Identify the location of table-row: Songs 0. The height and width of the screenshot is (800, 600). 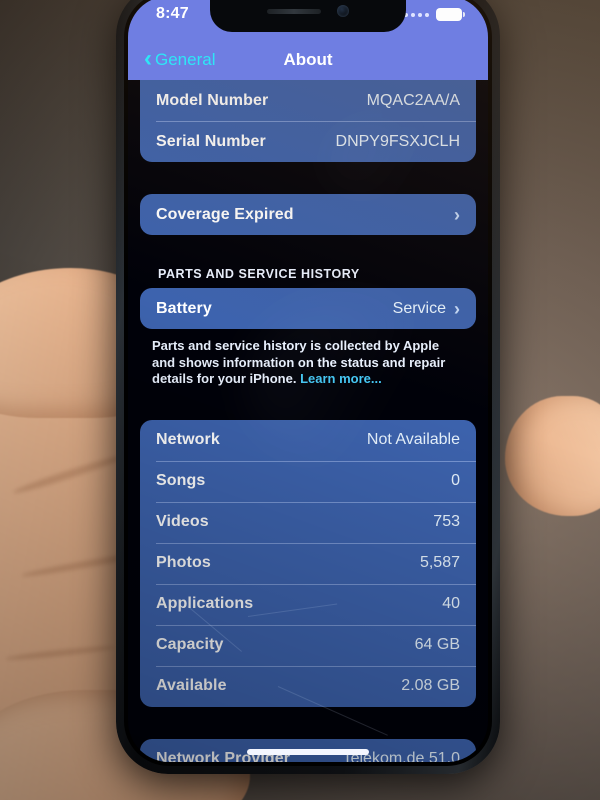
(308, 481).